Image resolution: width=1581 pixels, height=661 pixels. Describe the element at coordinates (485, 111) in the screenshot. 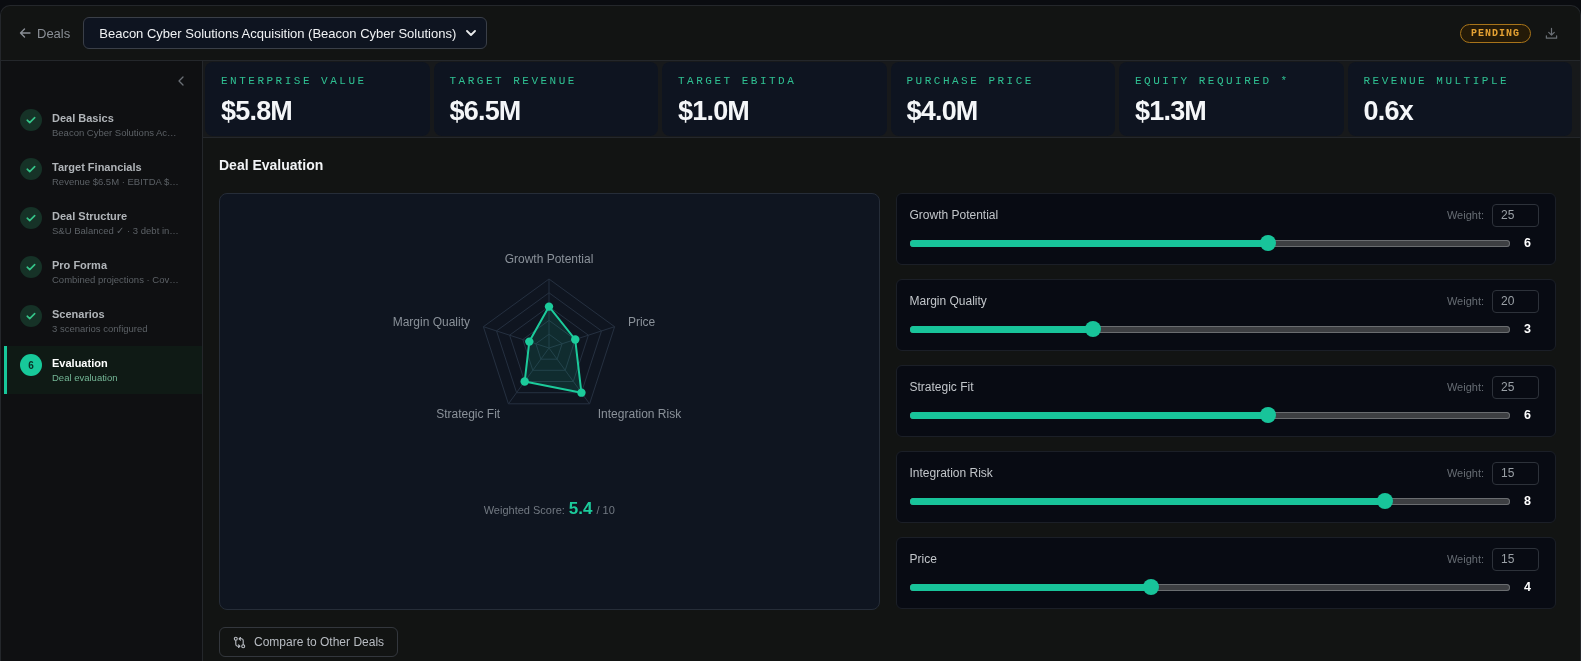

I see `kpi-value: $6.5M` at that location.